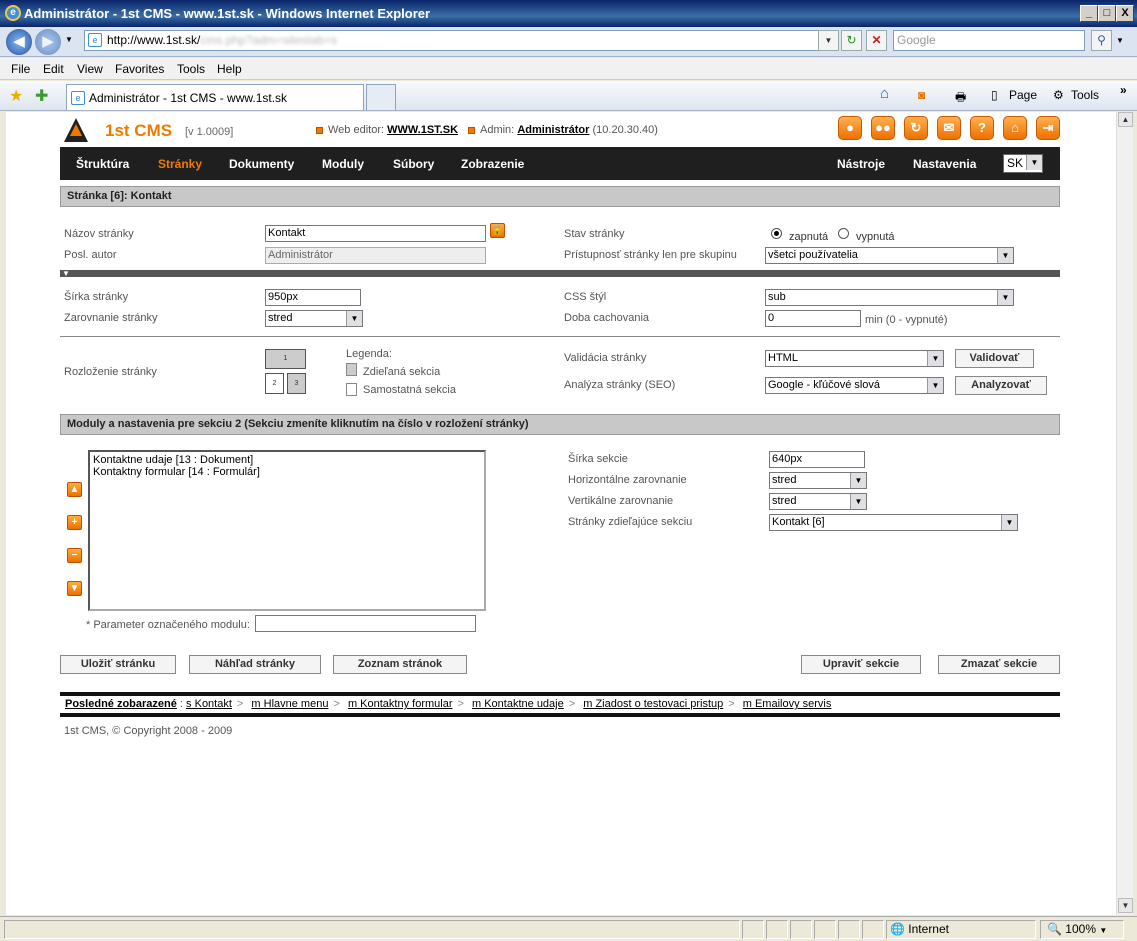 This screenshot has height=941, width=1137. I want to click on cache-input: 0, so click(813, 318).